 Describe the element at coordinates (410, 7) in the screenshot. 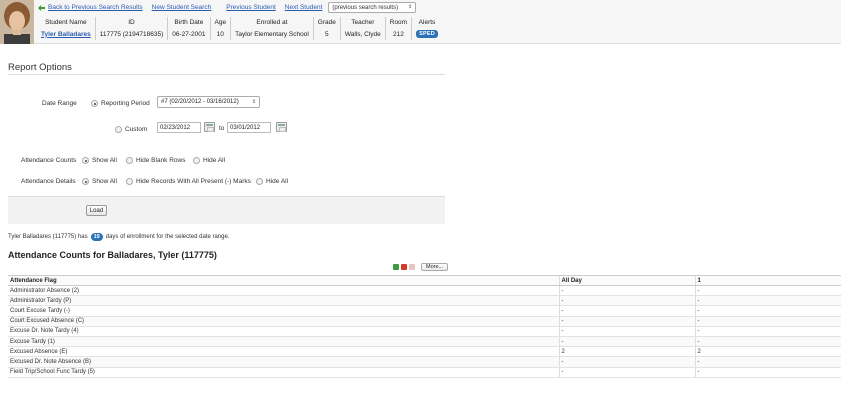

I see `stepper-arrows-icon: ⇕` at that location.